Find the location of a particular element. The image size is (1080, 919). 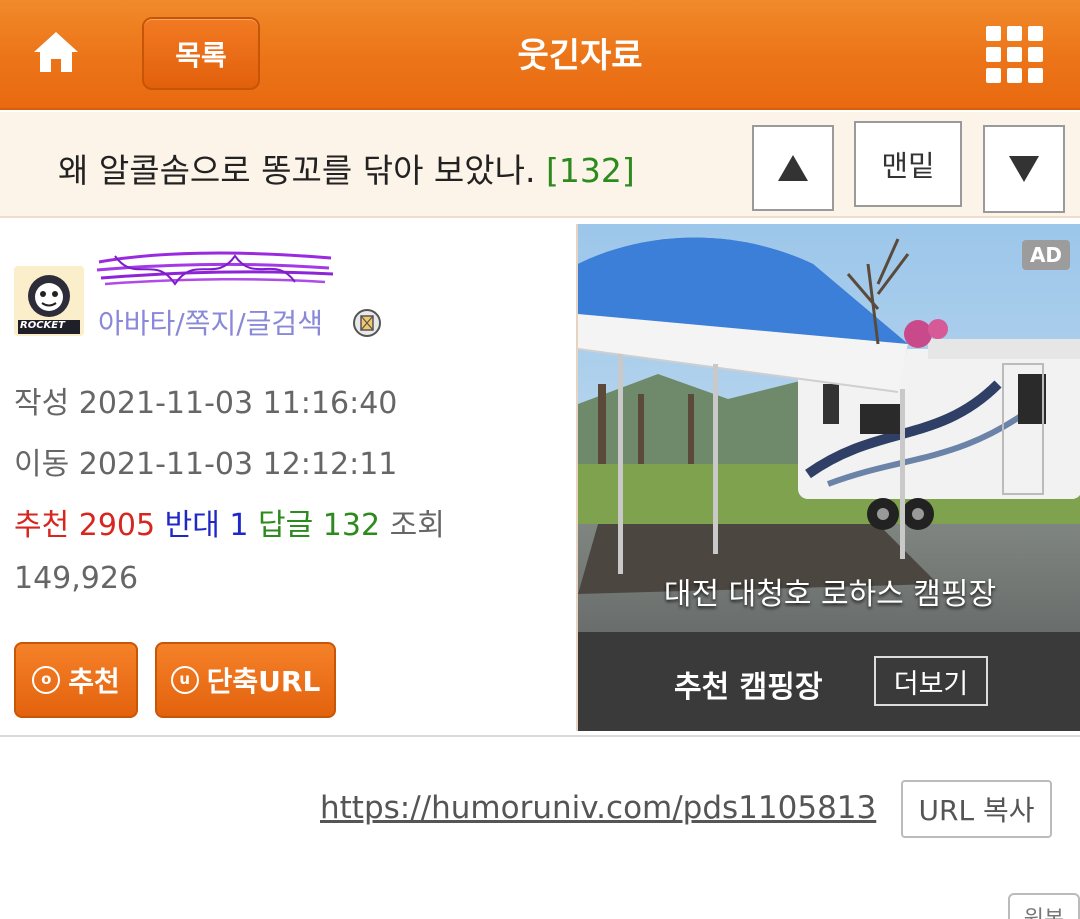

ad-place-name: 대전 대청호 로하스 캠핑장 is located at coordinates (830, 594).